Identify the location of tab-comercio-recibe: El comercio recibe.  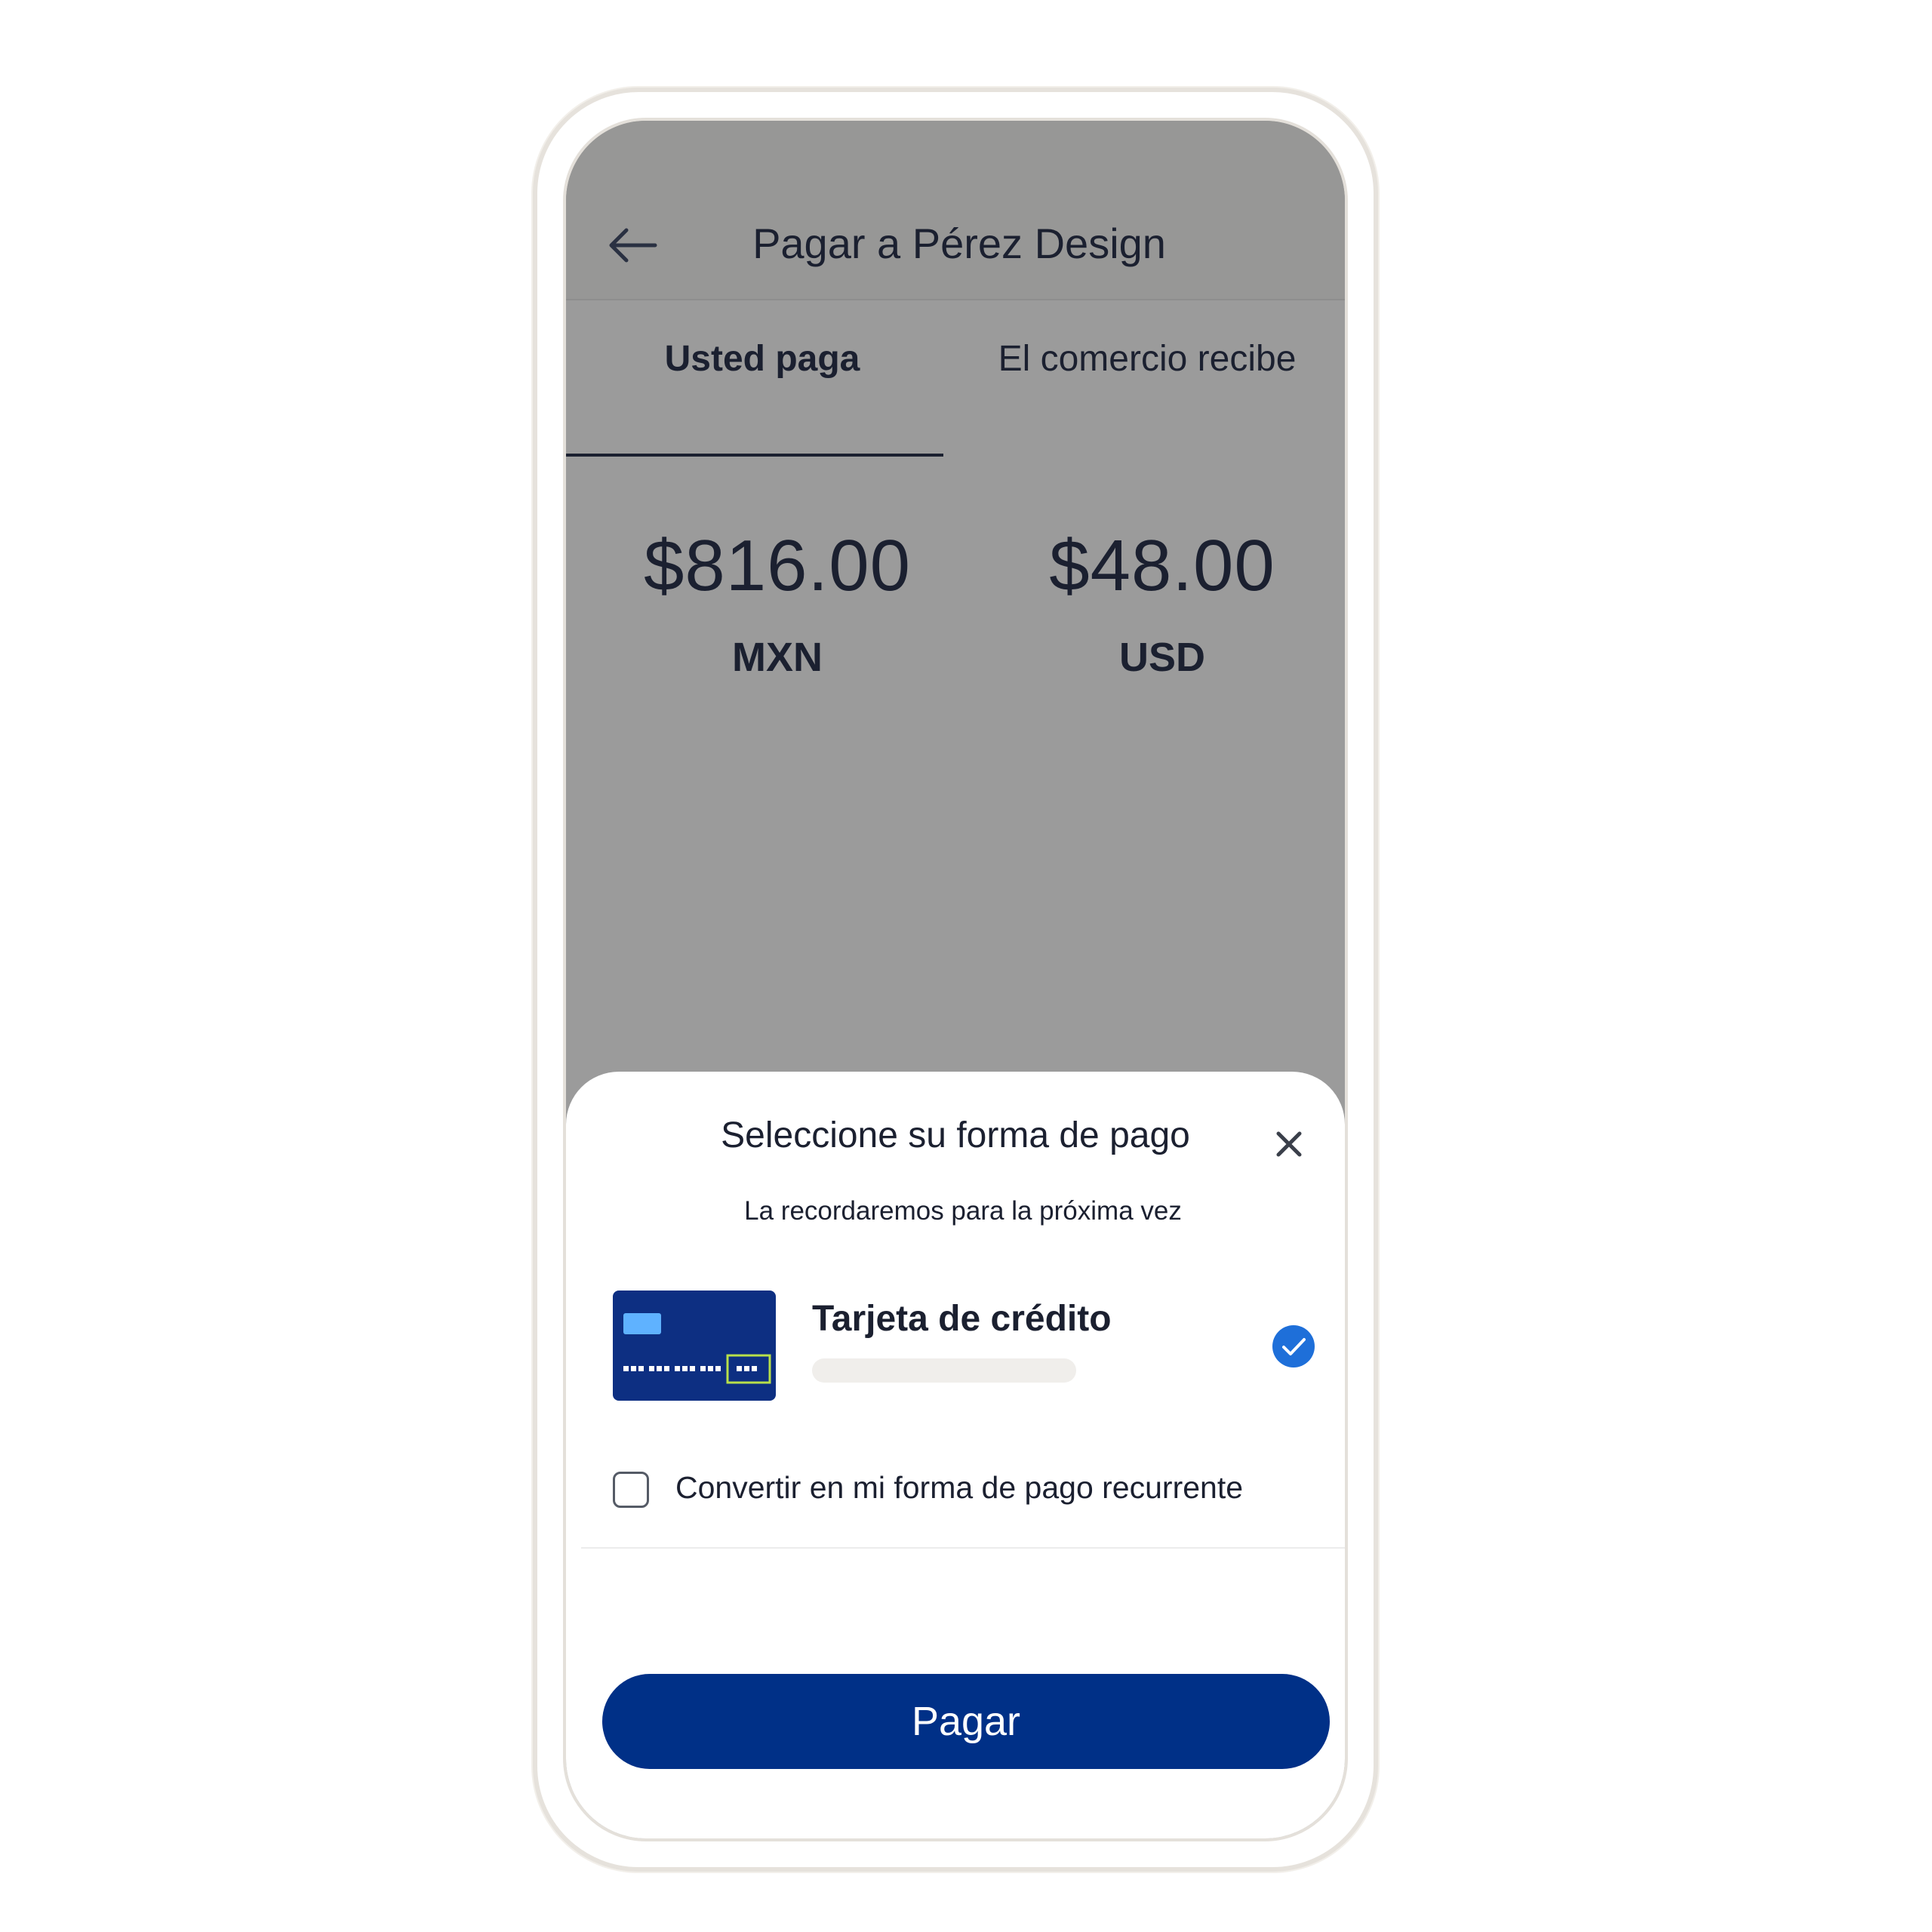
(1144, 359).